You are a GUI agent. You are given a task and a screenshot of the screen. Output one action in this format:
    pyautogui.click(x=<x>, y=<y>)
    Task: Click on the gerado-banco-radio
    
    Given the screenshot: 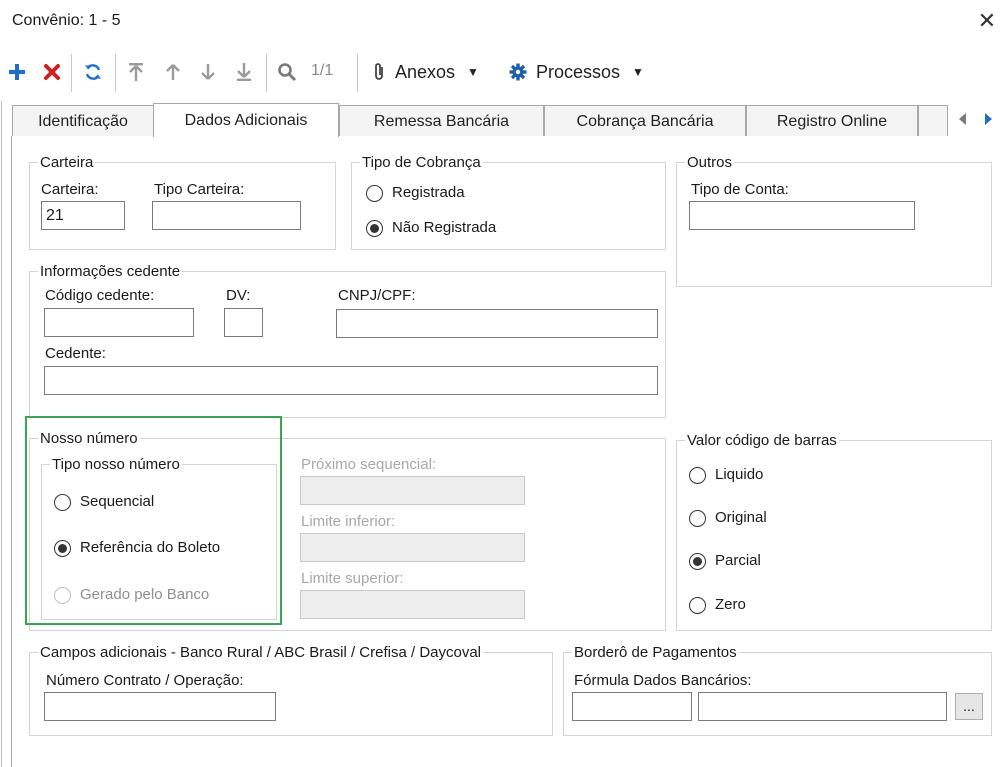 What is the action you would take?
    pyautogui.click(x=62, y=595)
    